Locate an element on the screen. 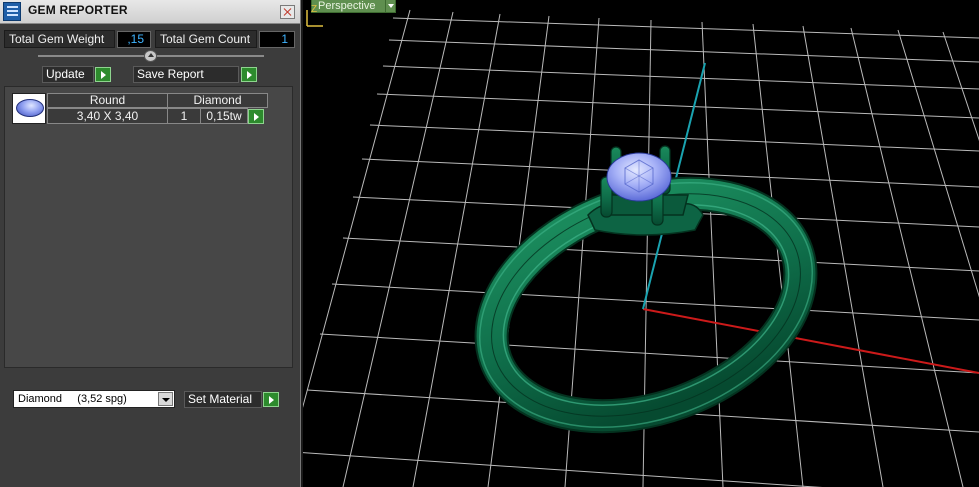  set-material-button: Set Material is located at coordinates (223, 399).